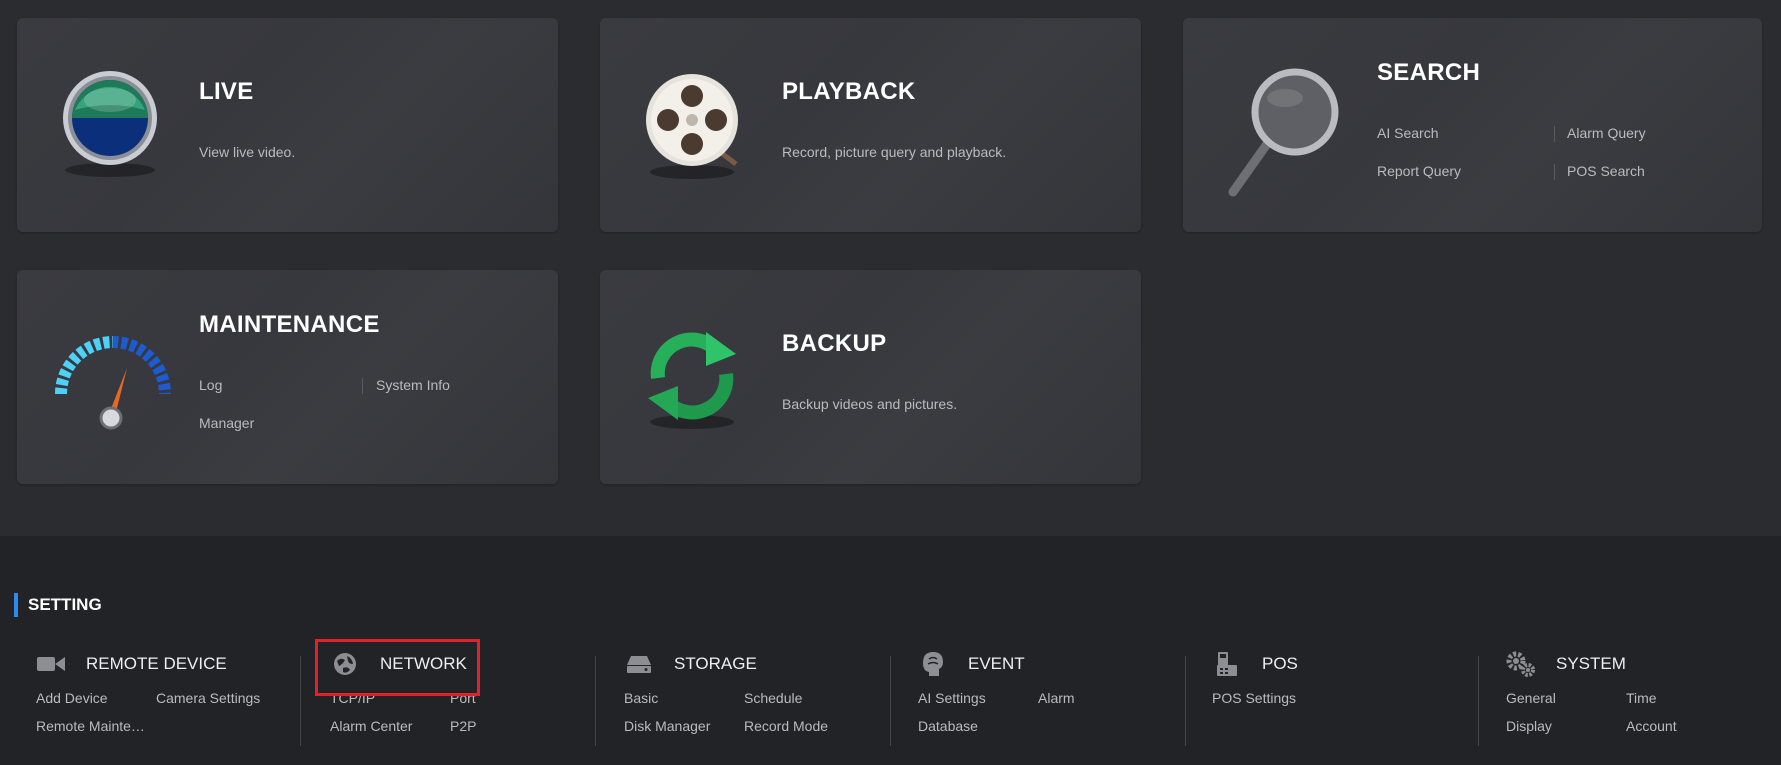 The image size is (1781, 765). What do you see at coordinates (156, 663) in the screenshot?
I see `remote-device-title: REMOTE DEVICE` at bounding box center [156, 663].